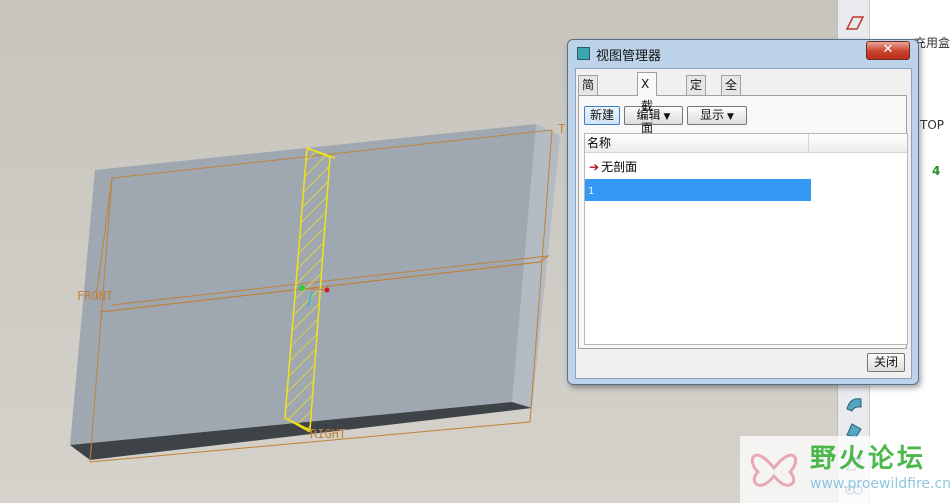 This screenshot has height=503, width=952. What do you see at coordinates (328, 434) in the screenshot?
I see `datum-label-right: RIGHT` at bounding box center [328, 434].